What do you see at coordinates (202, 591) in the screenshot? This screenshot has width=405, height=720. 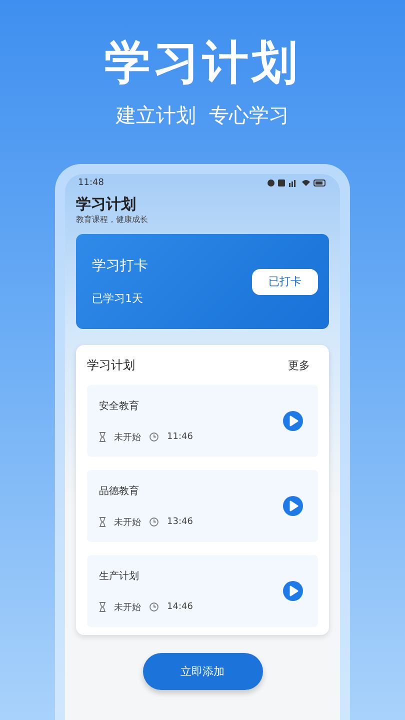 I see `plan-item: 生产计划 未开始 14:46` at bounding box center [202, 591].